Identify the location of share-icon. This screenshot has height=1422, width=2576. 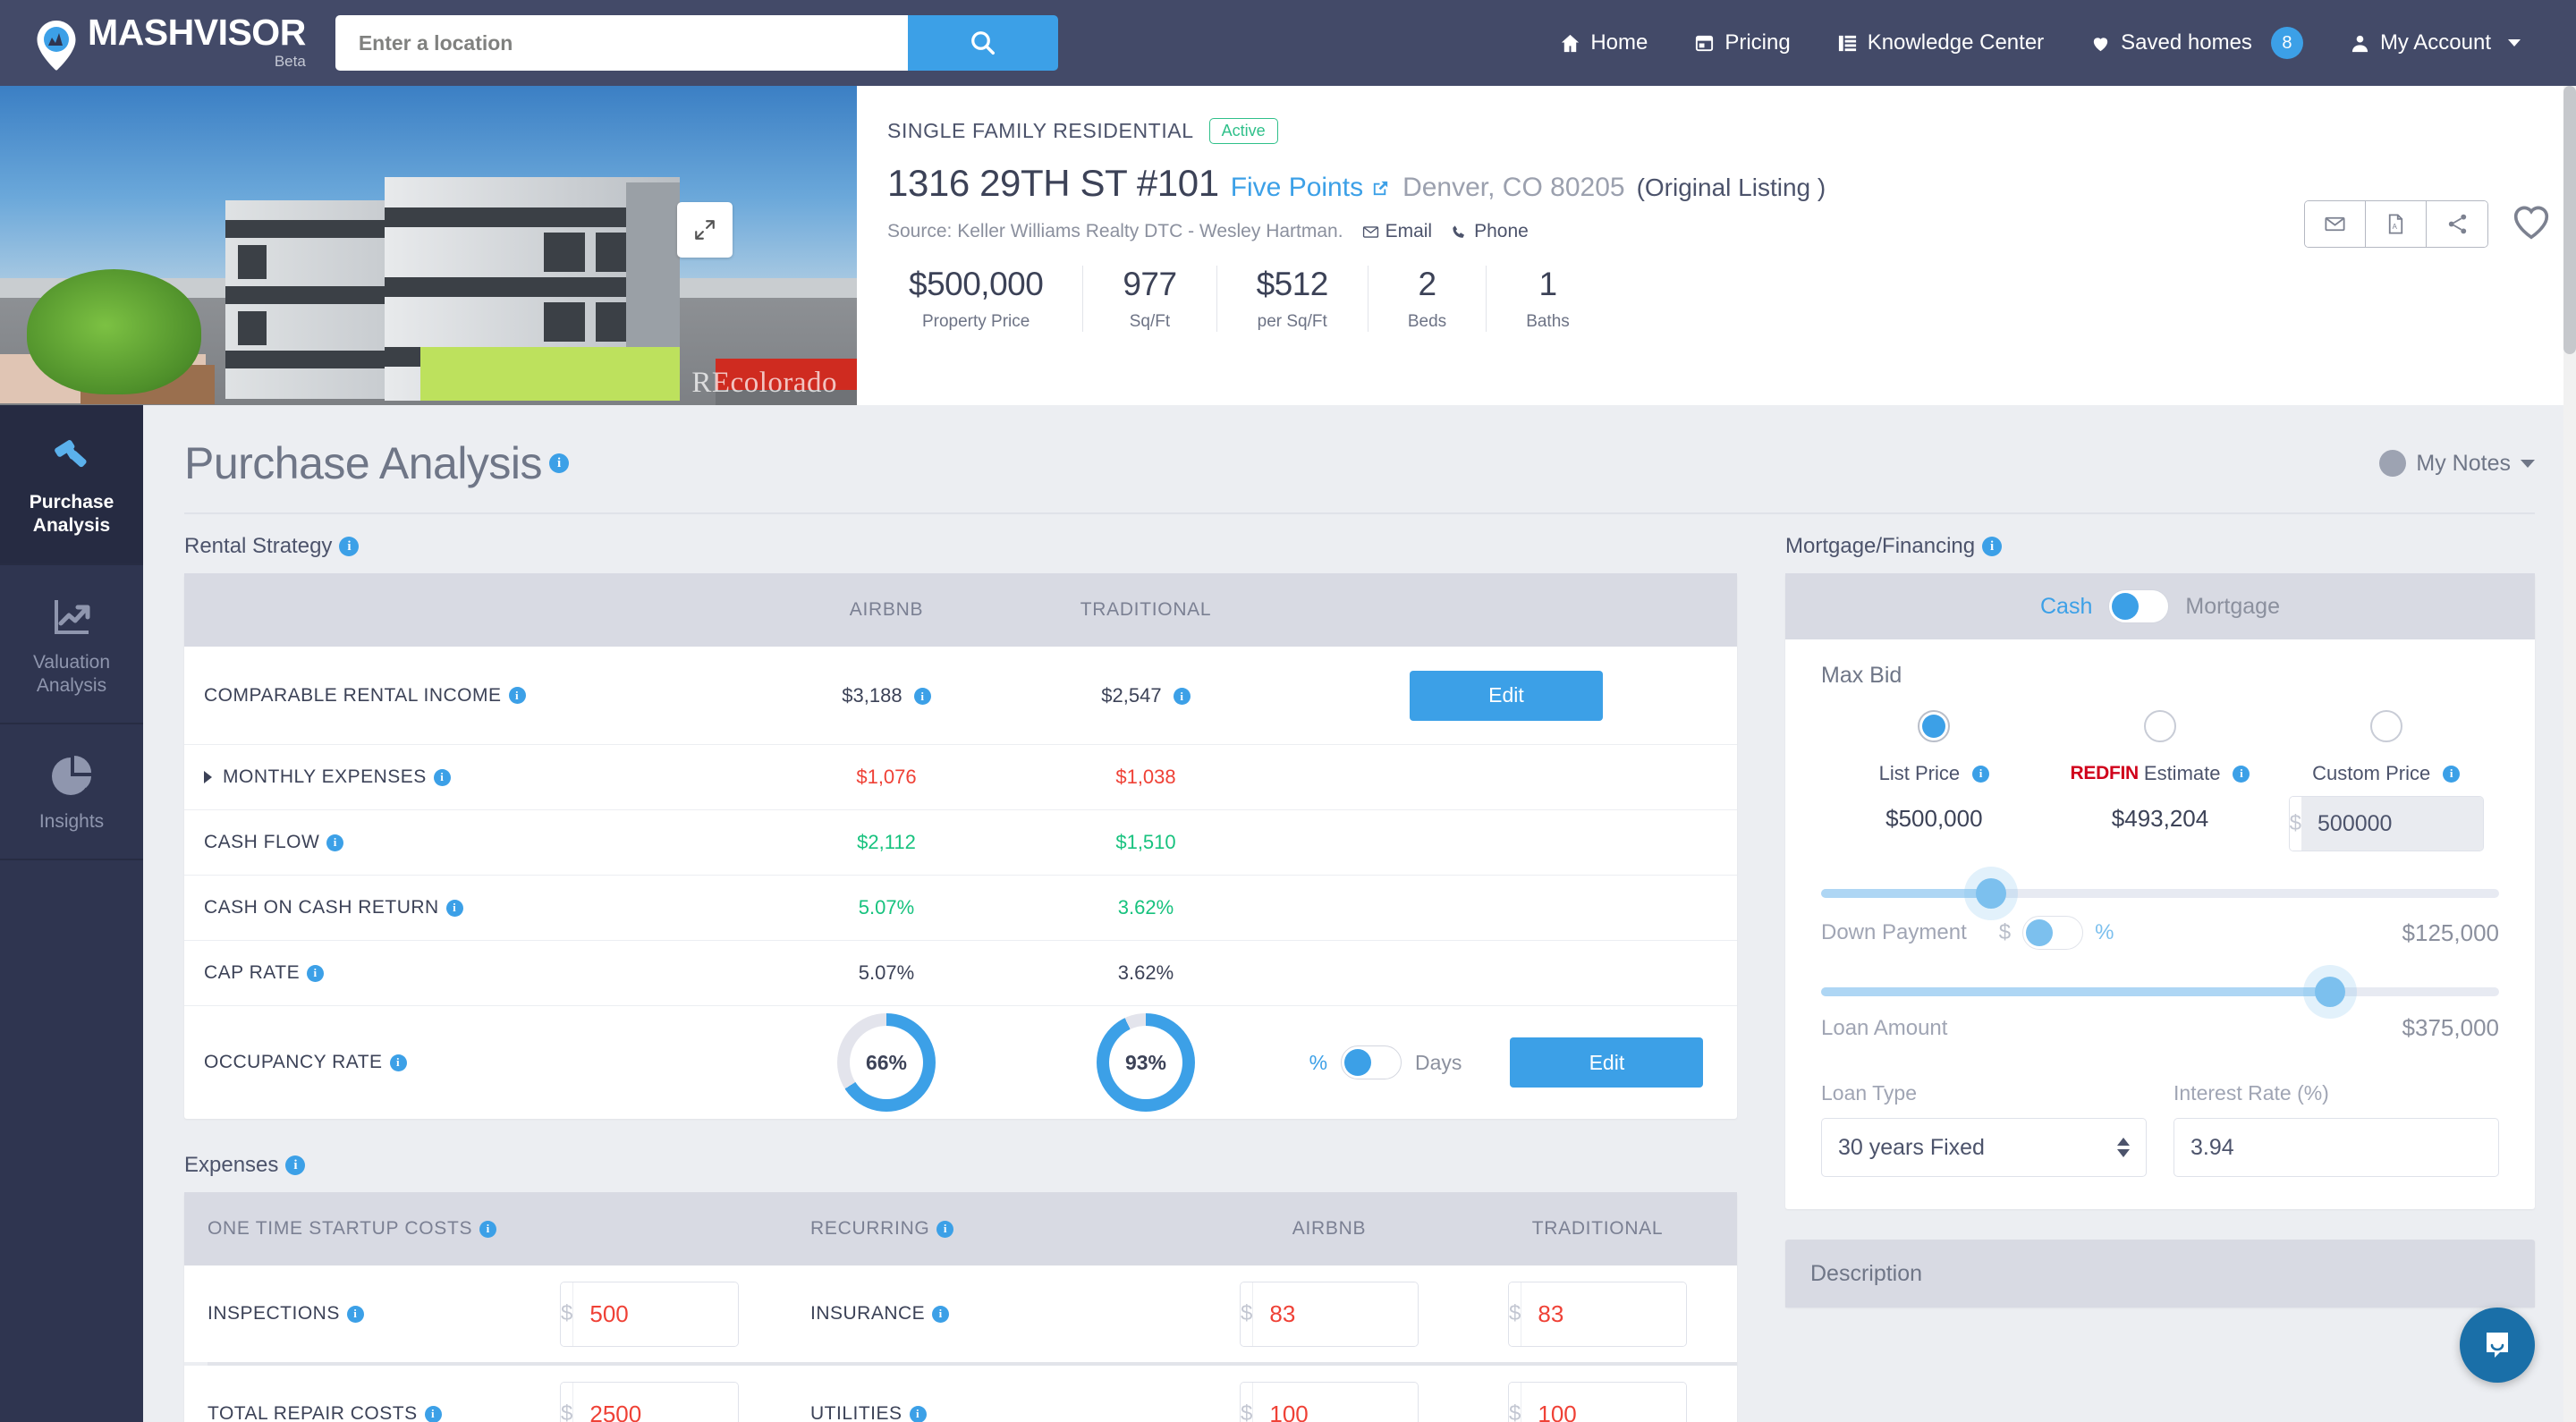
(2457, 224).